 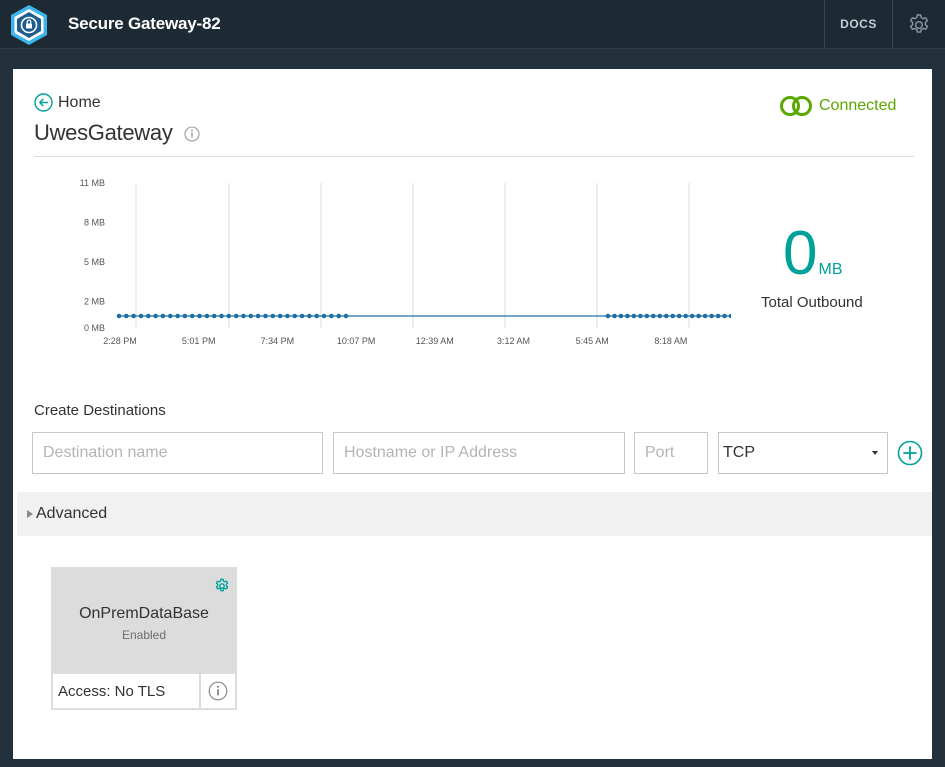 I want to click on destination-card-footer: Access: No TLS, so click(x=144, y=690).